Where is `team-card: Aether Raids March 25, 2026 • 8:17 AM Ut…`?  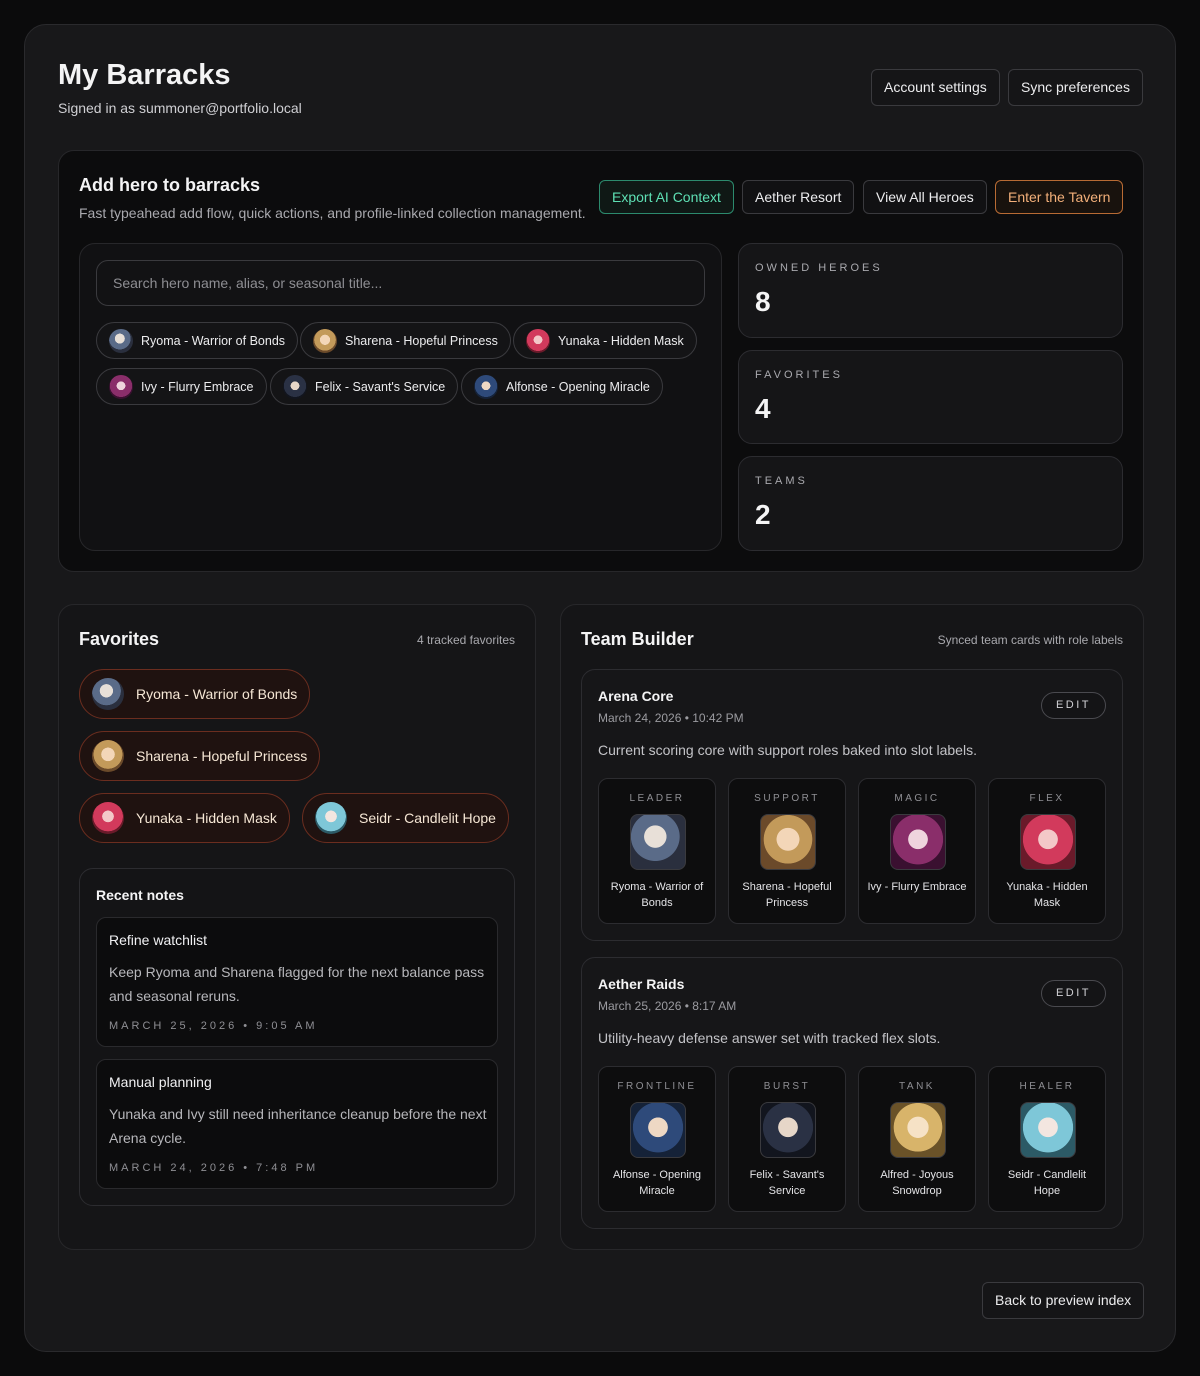
team-card: Aether Raids March 25, 2026 • 8:17 AM Ut… is located at coordinates (852, 1093).